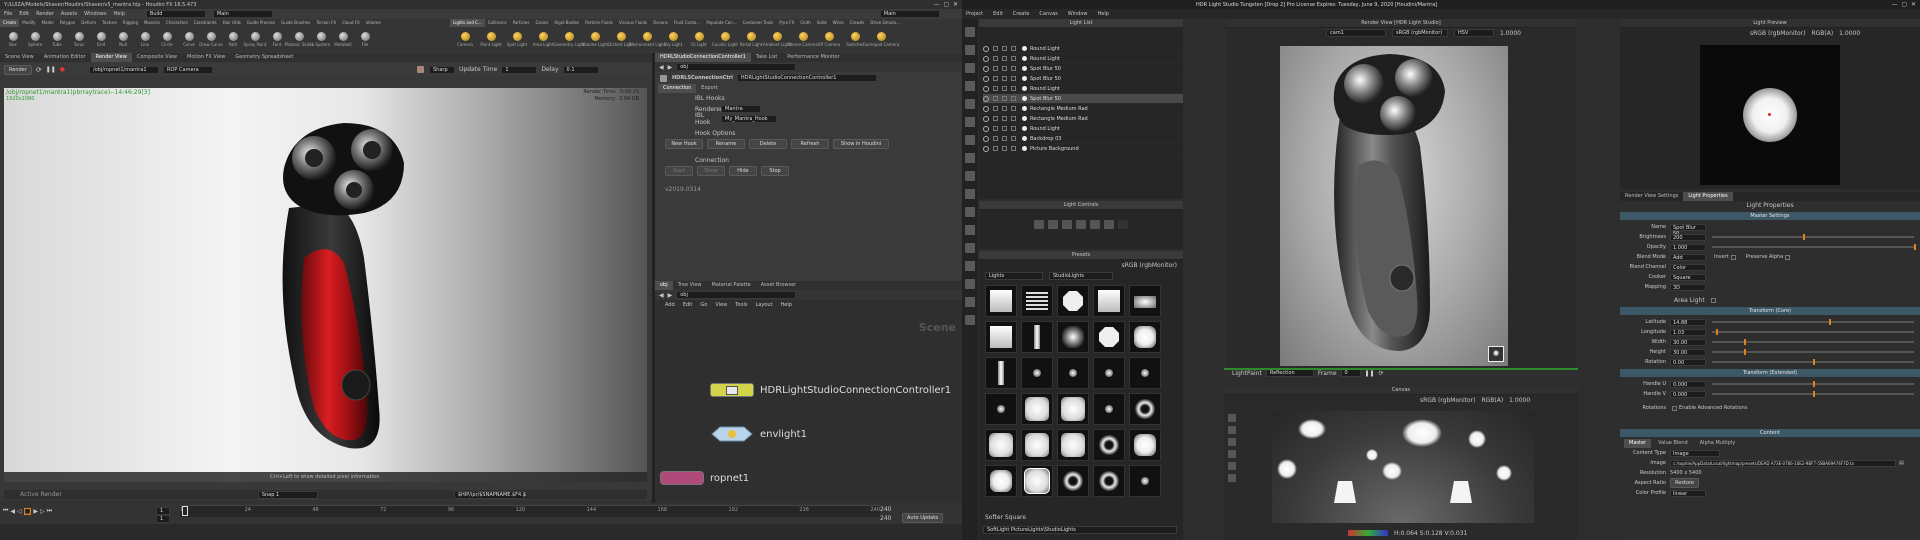 The width and height of the screenshot is (1920, 540). Describe the element at coordinates (88, 23) in the screenshot. I see `shelf-tab-deform: Deform` at that location.